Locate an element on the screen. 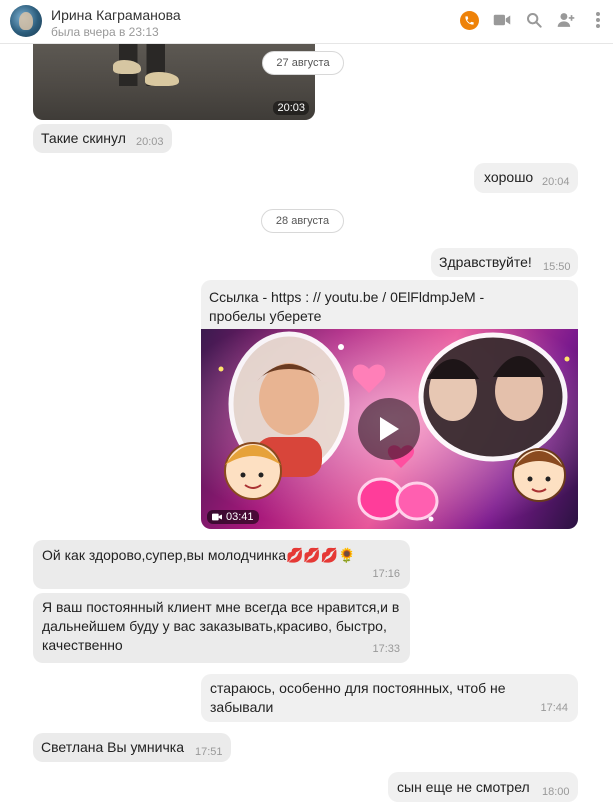 The width and height of the screenshot is (613, 811). more-icon is located at coordinates (597, 20).